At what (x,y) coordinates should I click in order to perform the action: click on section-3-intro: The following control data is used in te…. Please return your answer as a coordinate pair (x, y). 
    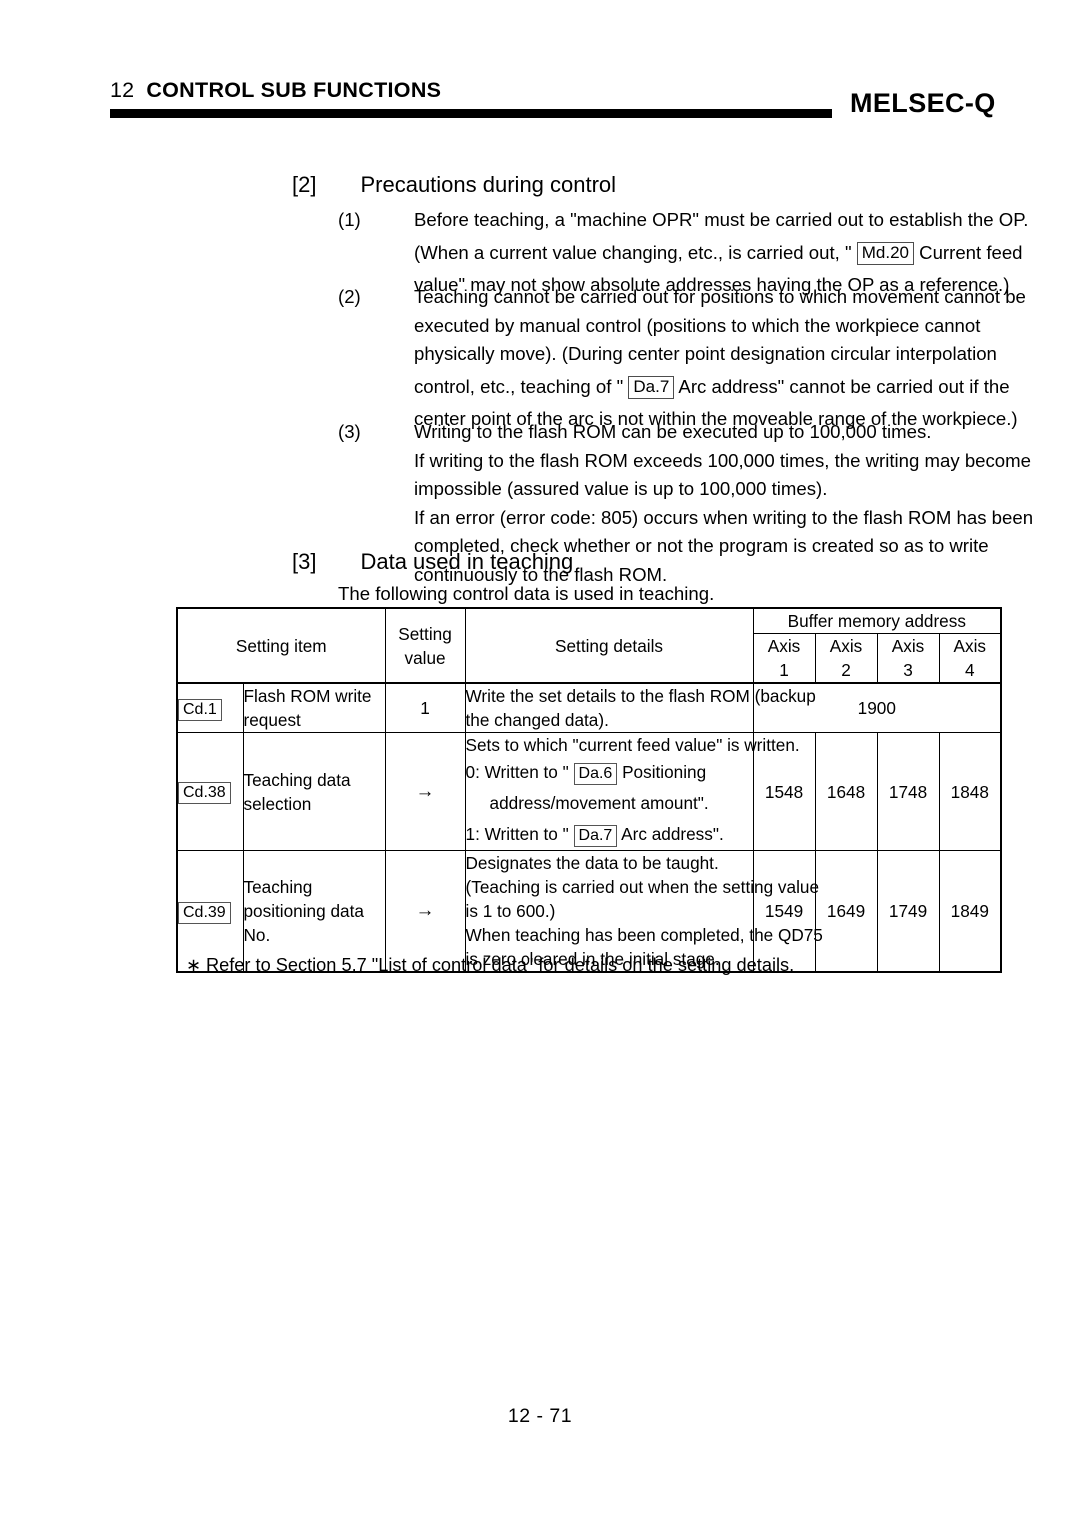
    Looking at the image, I should click on (526, 593).